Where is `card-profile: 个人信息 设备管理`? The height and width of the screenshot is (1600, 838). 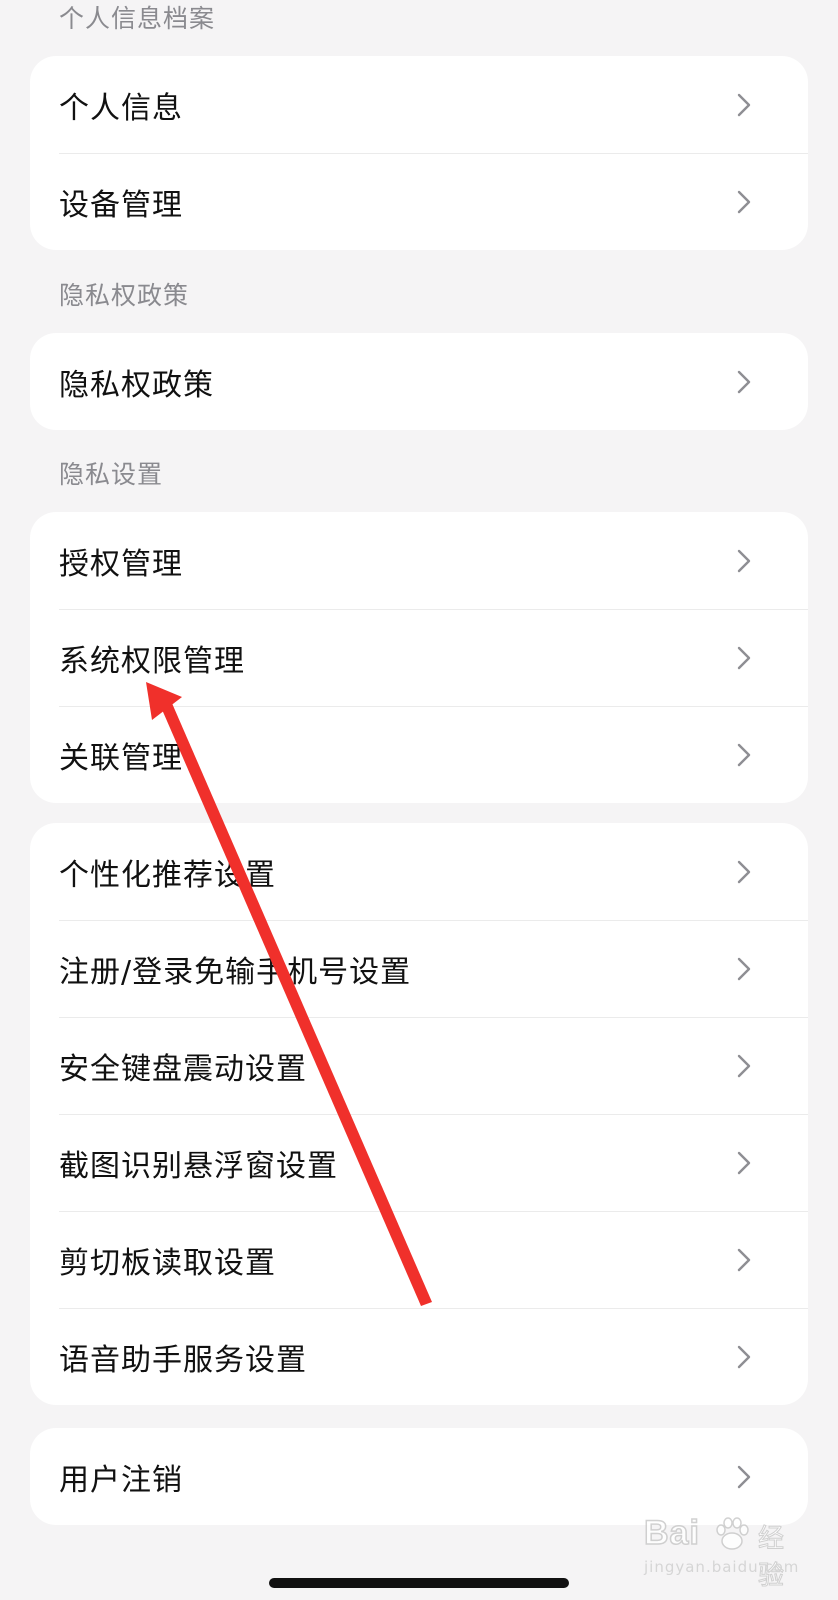 card-profile: 个人信息 设备管理 is located at coordinates (419, 153).